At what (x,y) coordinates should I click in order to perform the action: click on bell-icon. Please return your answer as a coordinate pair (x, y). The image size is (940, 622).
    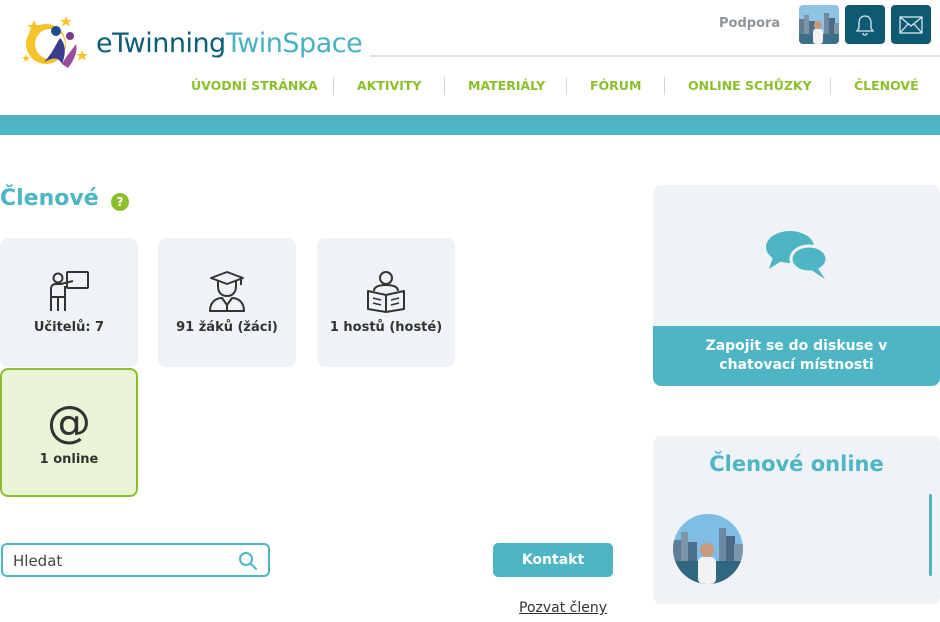
    Looking at the image, I should click on (865, 25).